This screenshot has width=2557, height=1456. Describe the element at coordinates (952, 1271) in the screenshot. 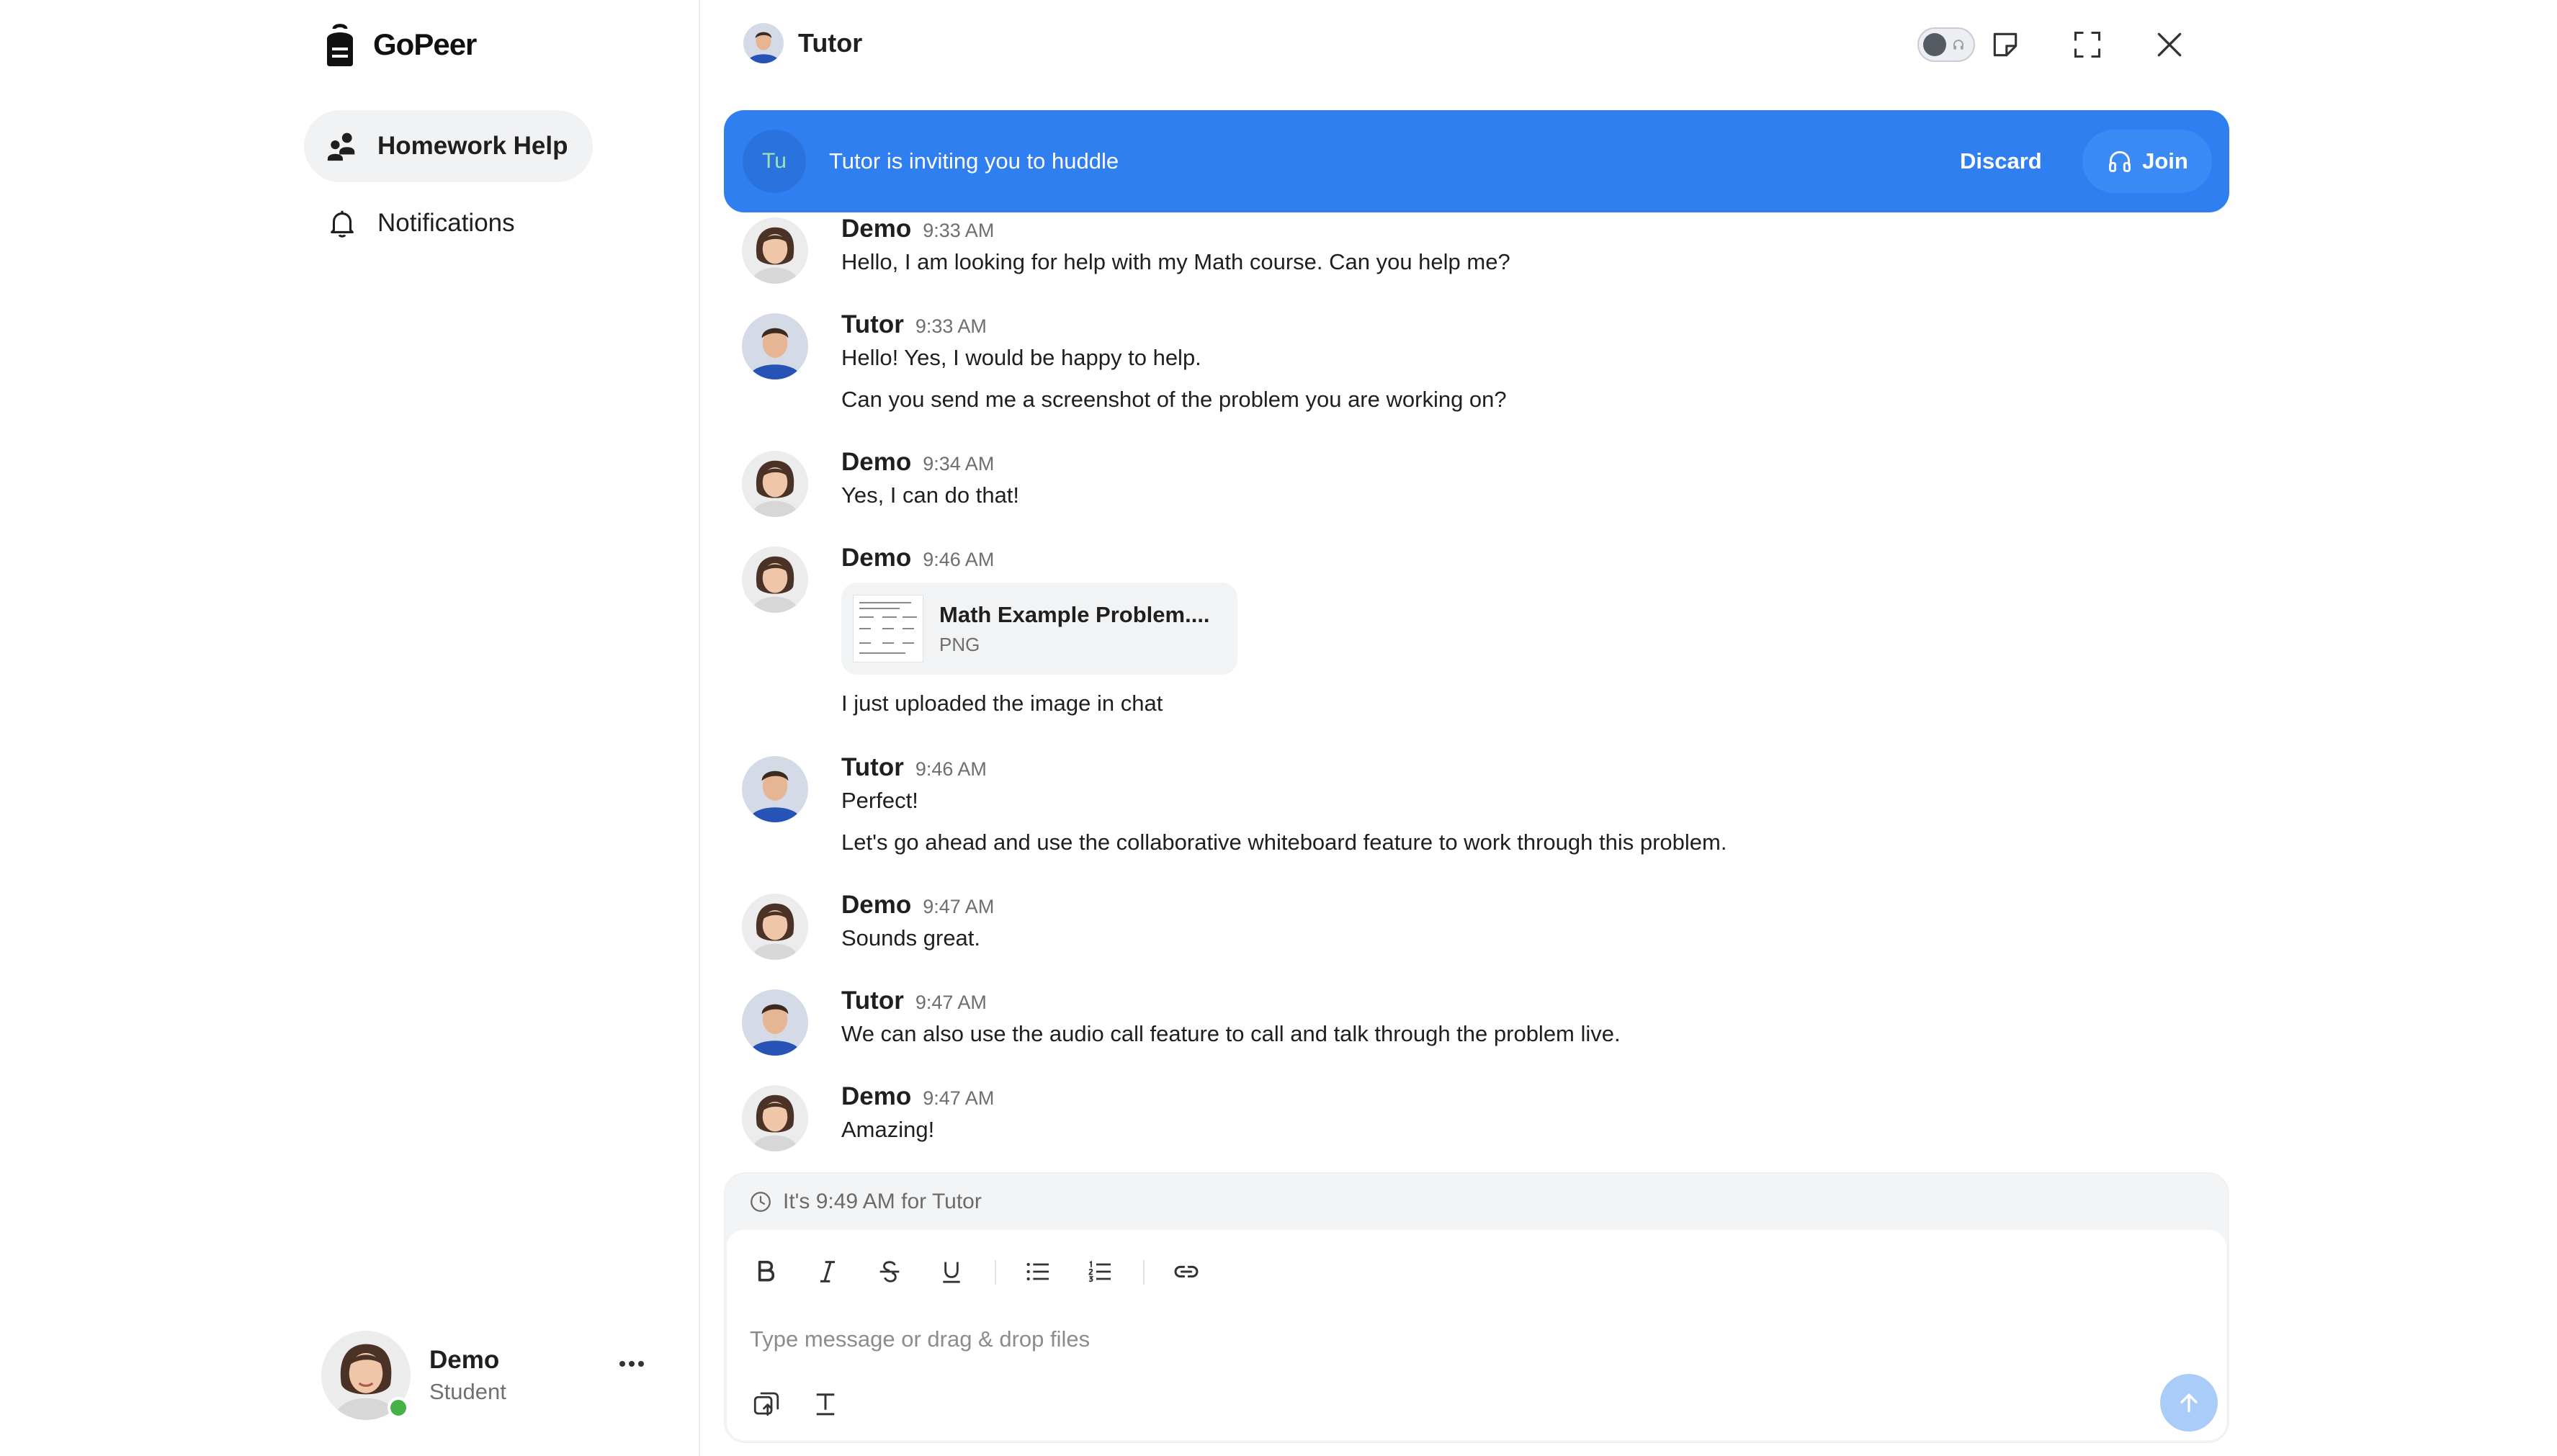

I see `underline-button` at that location.